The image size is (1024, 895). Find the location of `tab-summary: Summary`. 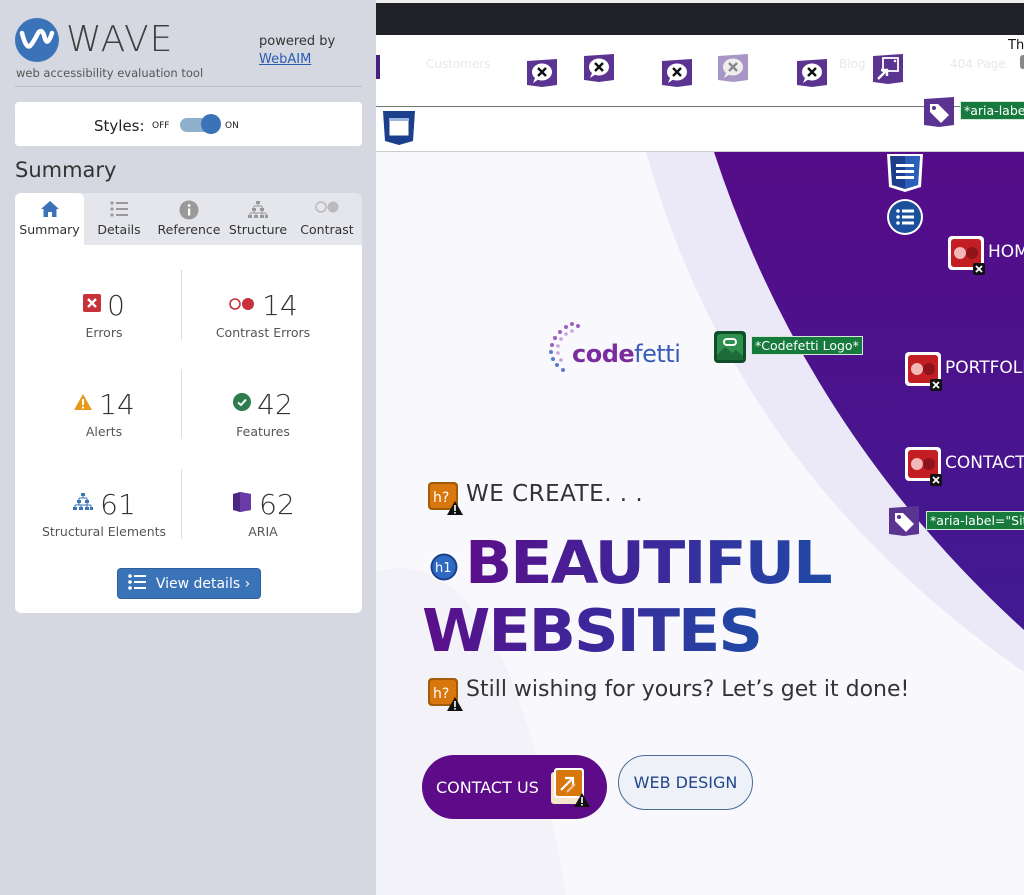

tab-summary: Summary is located at coordinates (49, 219).